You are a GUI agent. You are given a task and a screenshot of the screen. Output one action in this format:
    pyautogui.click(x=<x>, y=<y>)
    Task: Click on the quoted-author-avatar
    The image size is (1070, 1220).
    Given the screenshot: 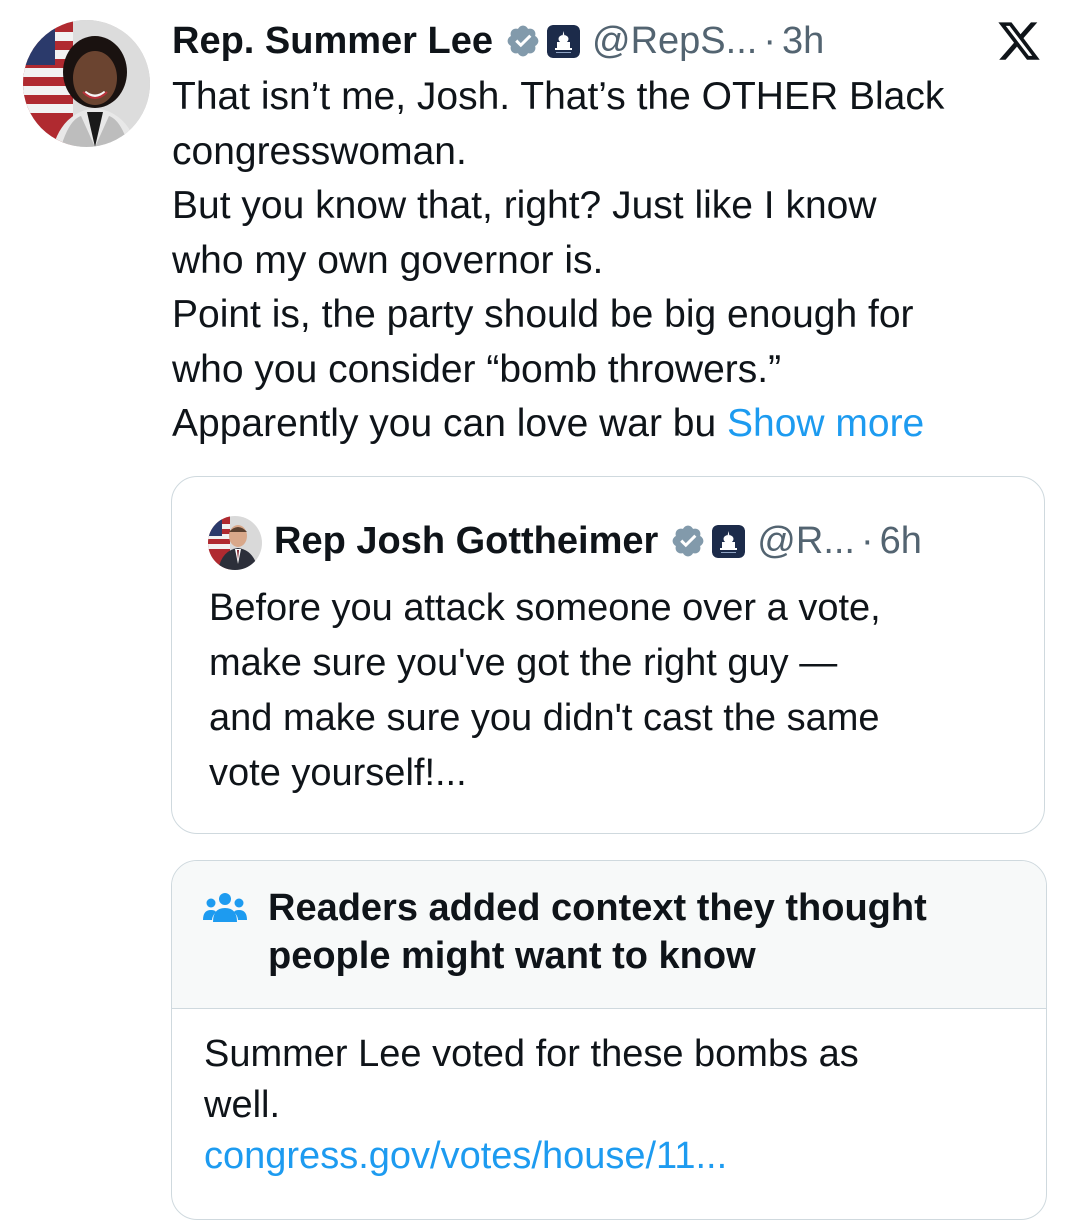 What is the action you would take?
    pyautogui.click(x=235, y=543)
    